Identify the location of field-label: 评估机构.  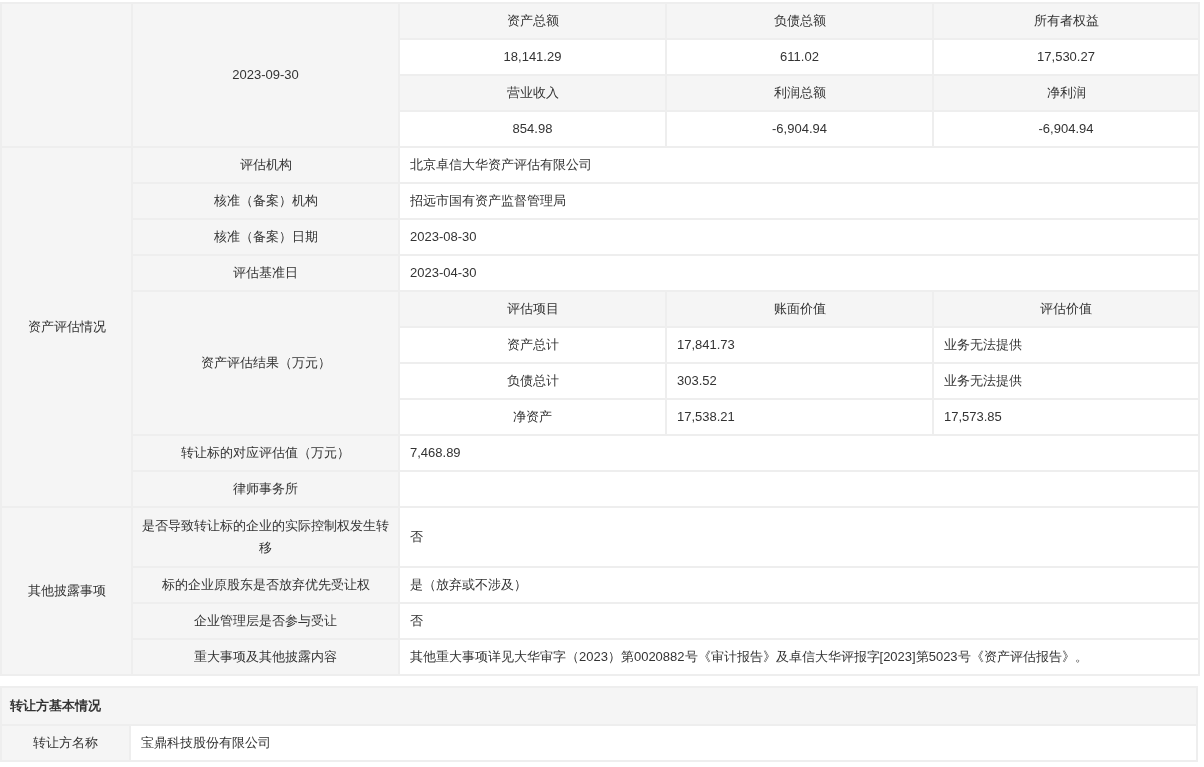
(265, 165).